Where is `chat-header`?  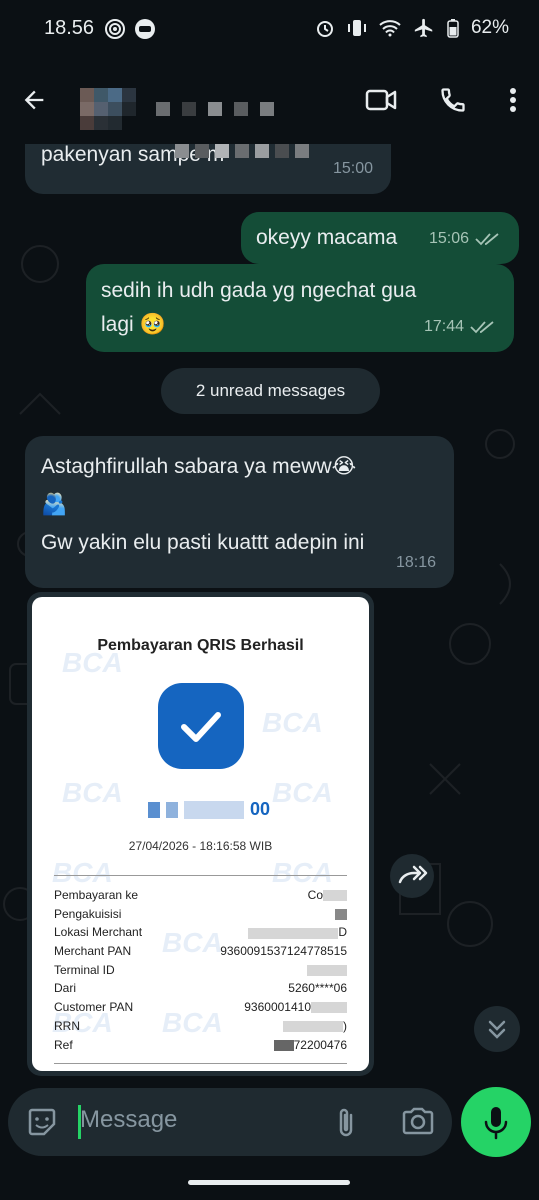
chat-header is located at coordinates (269, 102).